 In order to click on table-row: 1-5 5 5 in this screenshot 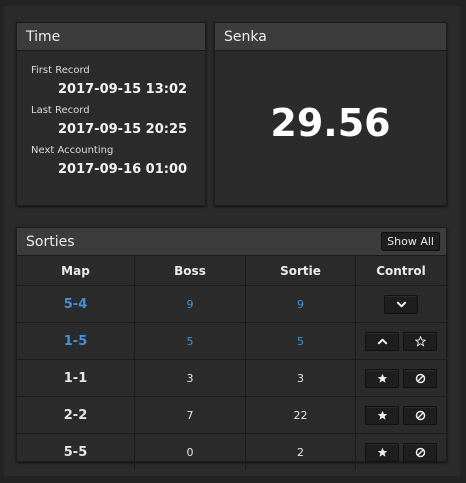, I will do `click(231, 341)`.